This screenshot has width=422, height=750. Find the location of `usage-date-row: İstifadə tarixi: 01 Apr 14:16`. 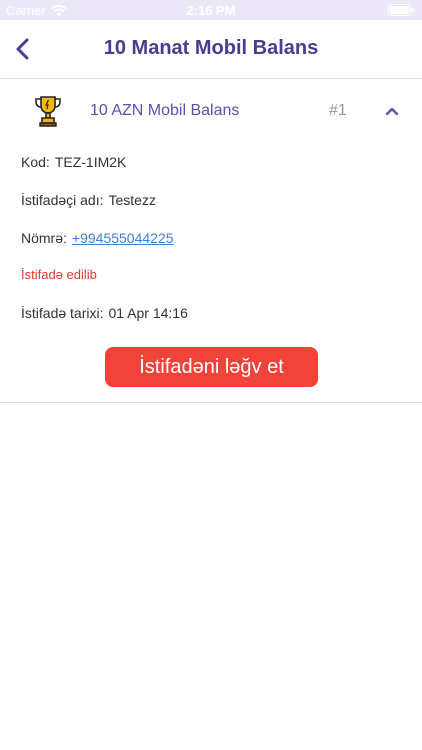

usage-date-row: İstifadə tarixi: 01 Apr 14:16 is located at coordinates (104, 313).